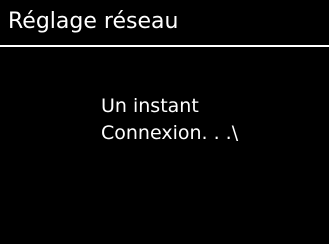  What do you see at coordinates (93, 21) in the screenshot?
I see `screen-title: Réglage réseau` at bounding box center [93, 21].